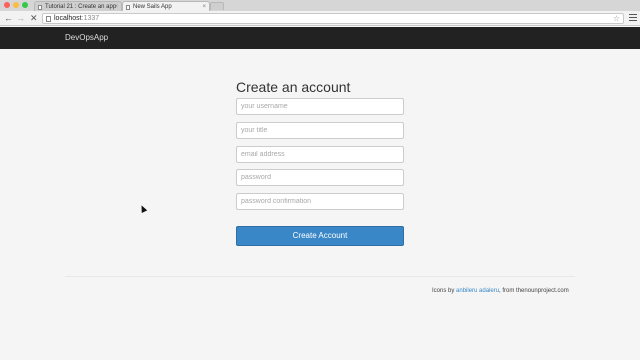 The image size is (640, 360). What do you see at coordinates (48, 19) in the screenshot?
I see `page-icon` at bounding box center [48, 19].